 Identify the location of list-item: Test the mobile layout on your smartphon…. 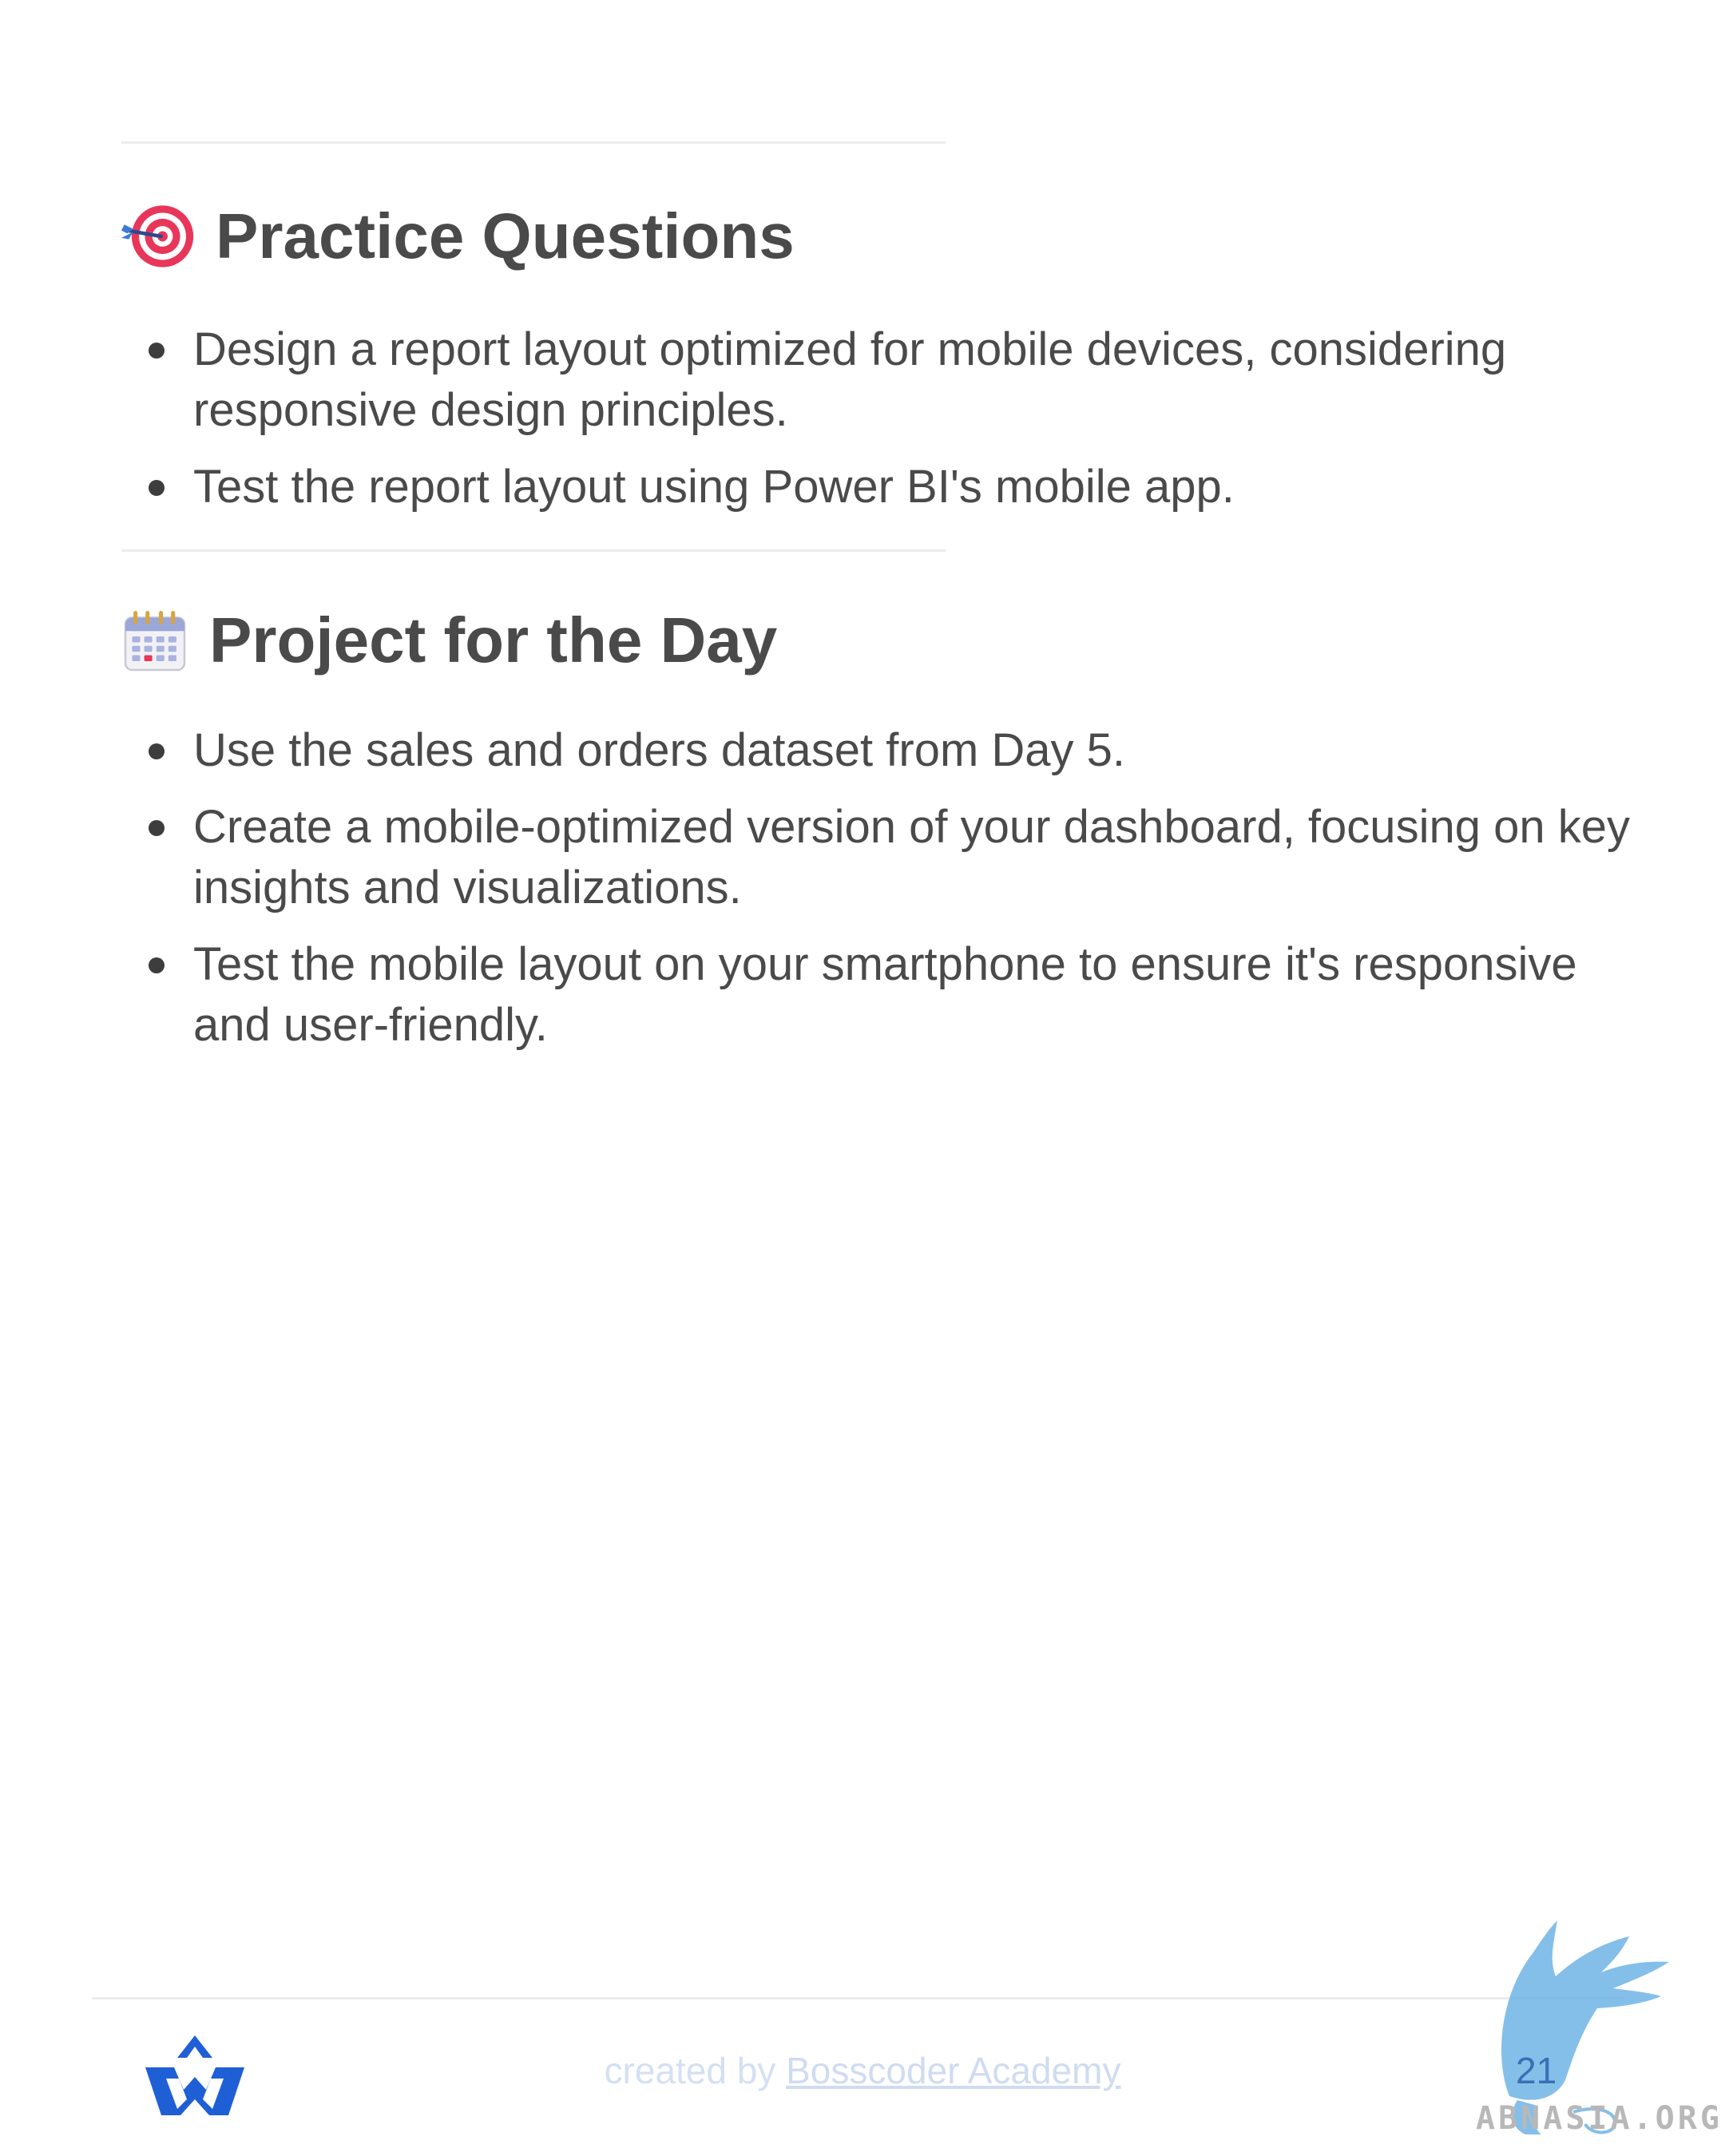
(880, 995).